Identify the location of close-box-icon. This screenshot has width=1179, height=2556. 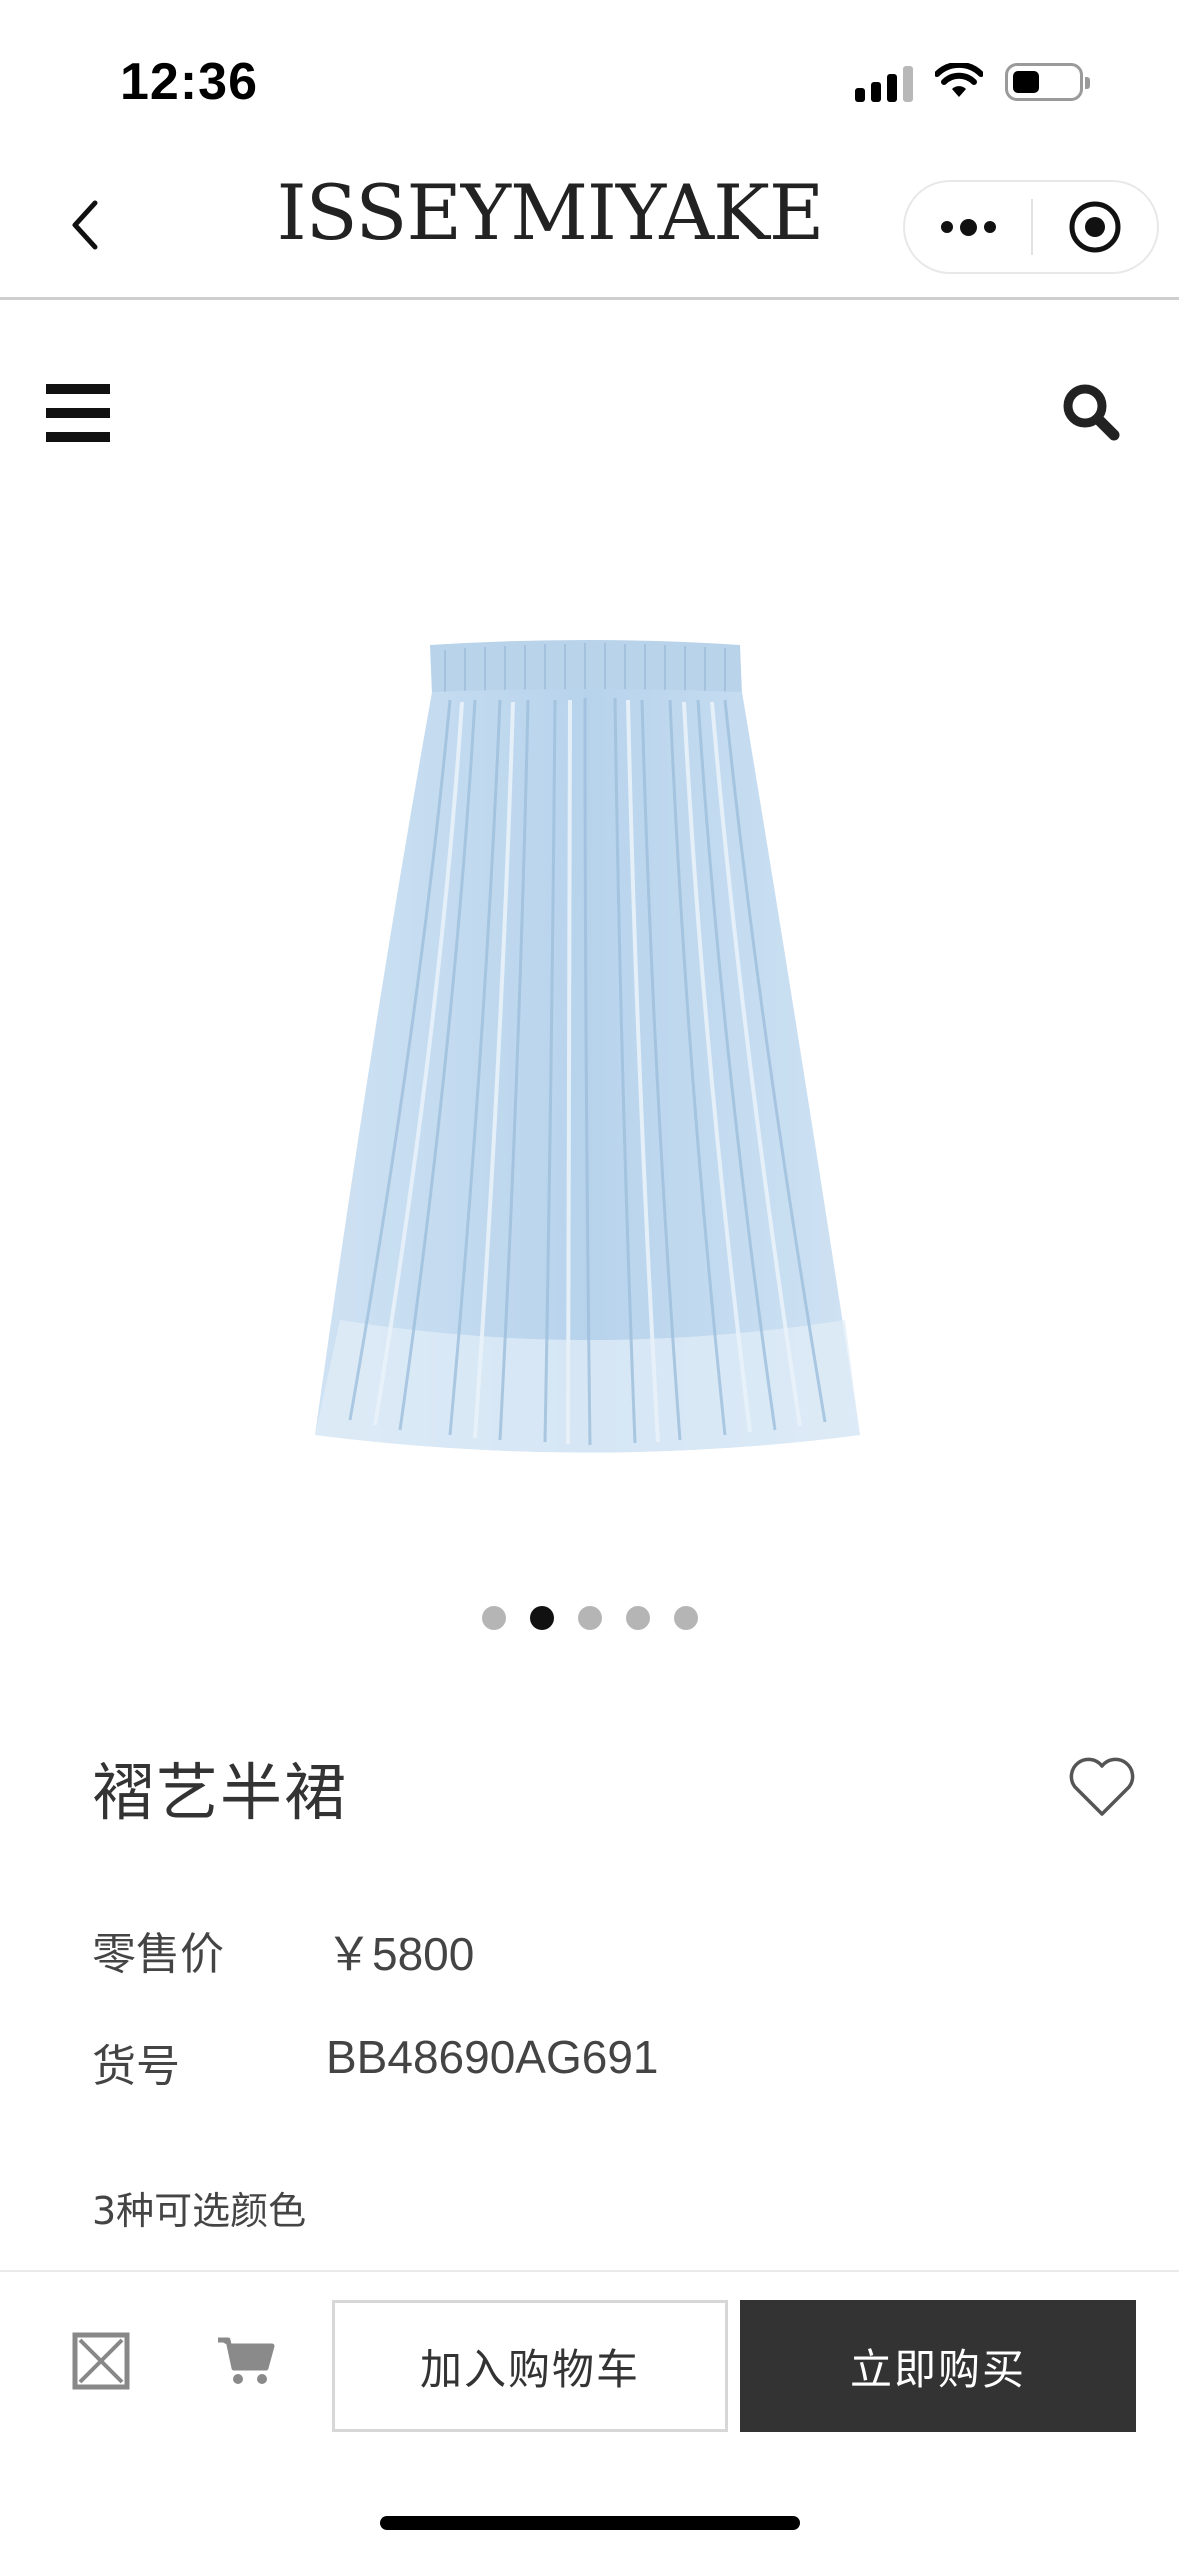
(101, 2361).